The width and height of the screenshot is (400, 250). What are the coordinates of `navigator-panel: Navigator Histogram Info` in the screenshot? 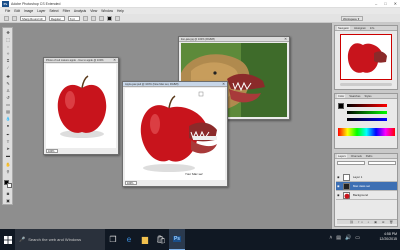 It's located at (366, 57).